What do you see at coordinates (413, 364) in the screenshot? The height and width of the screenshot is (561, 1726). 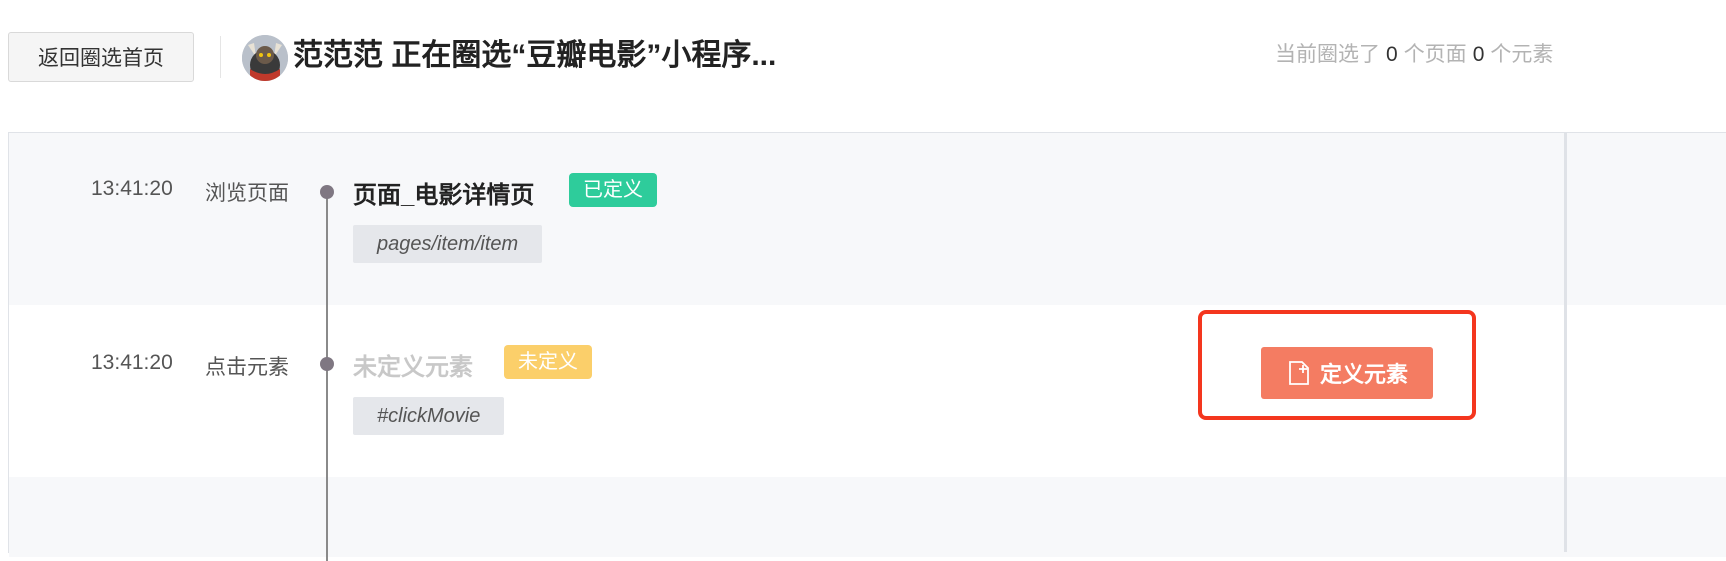 I see `event-title: 未定义元素` at bounding box center [413, 364].